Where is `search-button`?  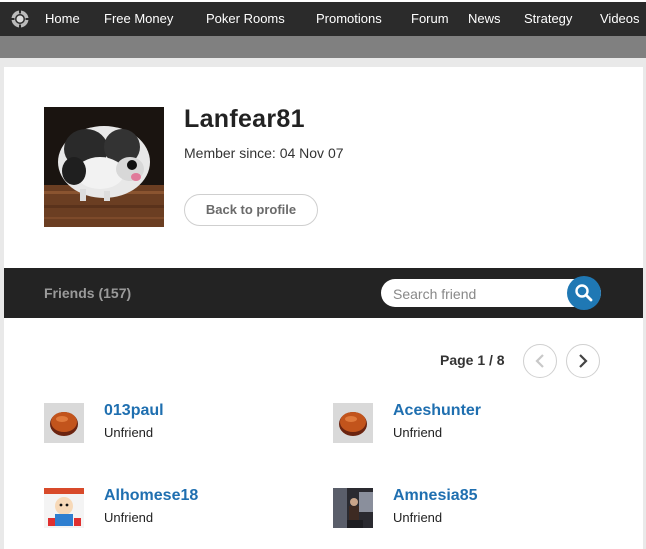
search-button is located at coordinates (584, 293).